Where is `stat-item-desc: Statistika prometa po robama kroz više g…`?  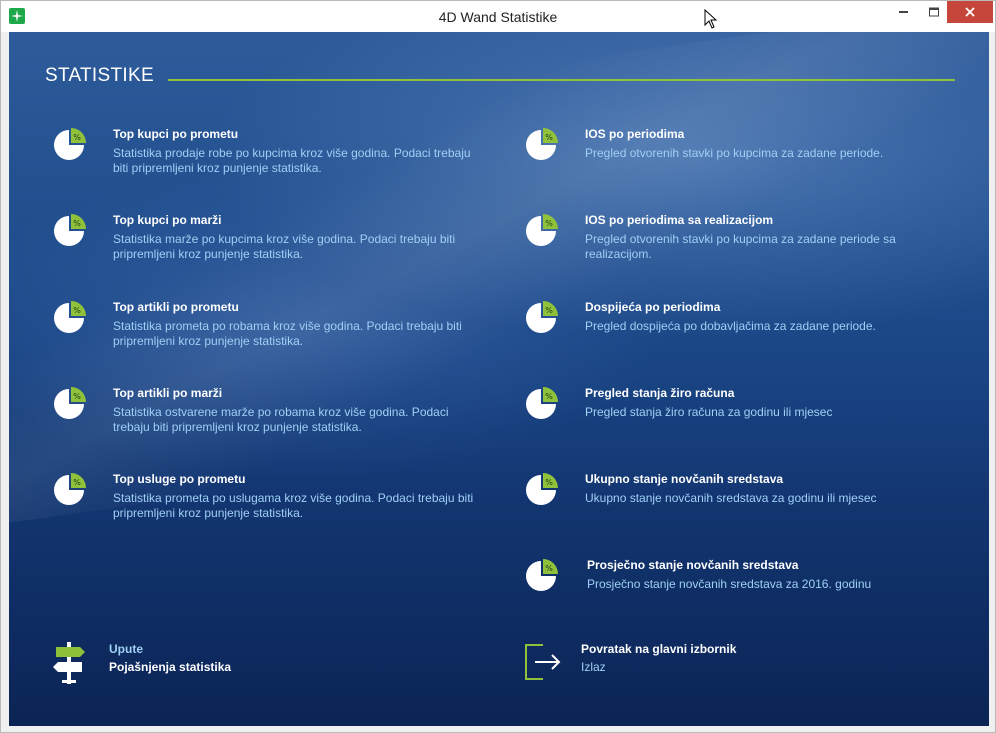 stat-item-desc: Statistika prometa po robama kroz više g… is located at coordinates (287, 333).